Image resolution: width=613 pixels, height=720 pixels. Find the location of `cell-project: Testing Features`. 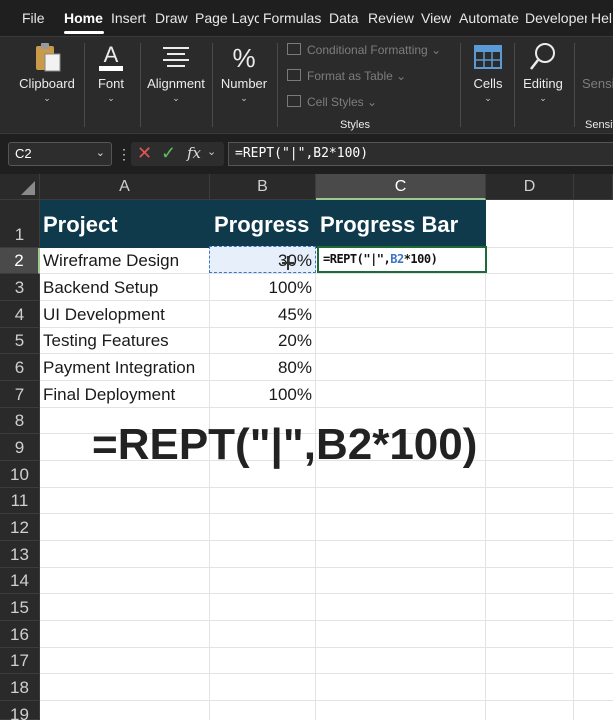

cell-project: Testing Features is located at coordinates (106, 341).